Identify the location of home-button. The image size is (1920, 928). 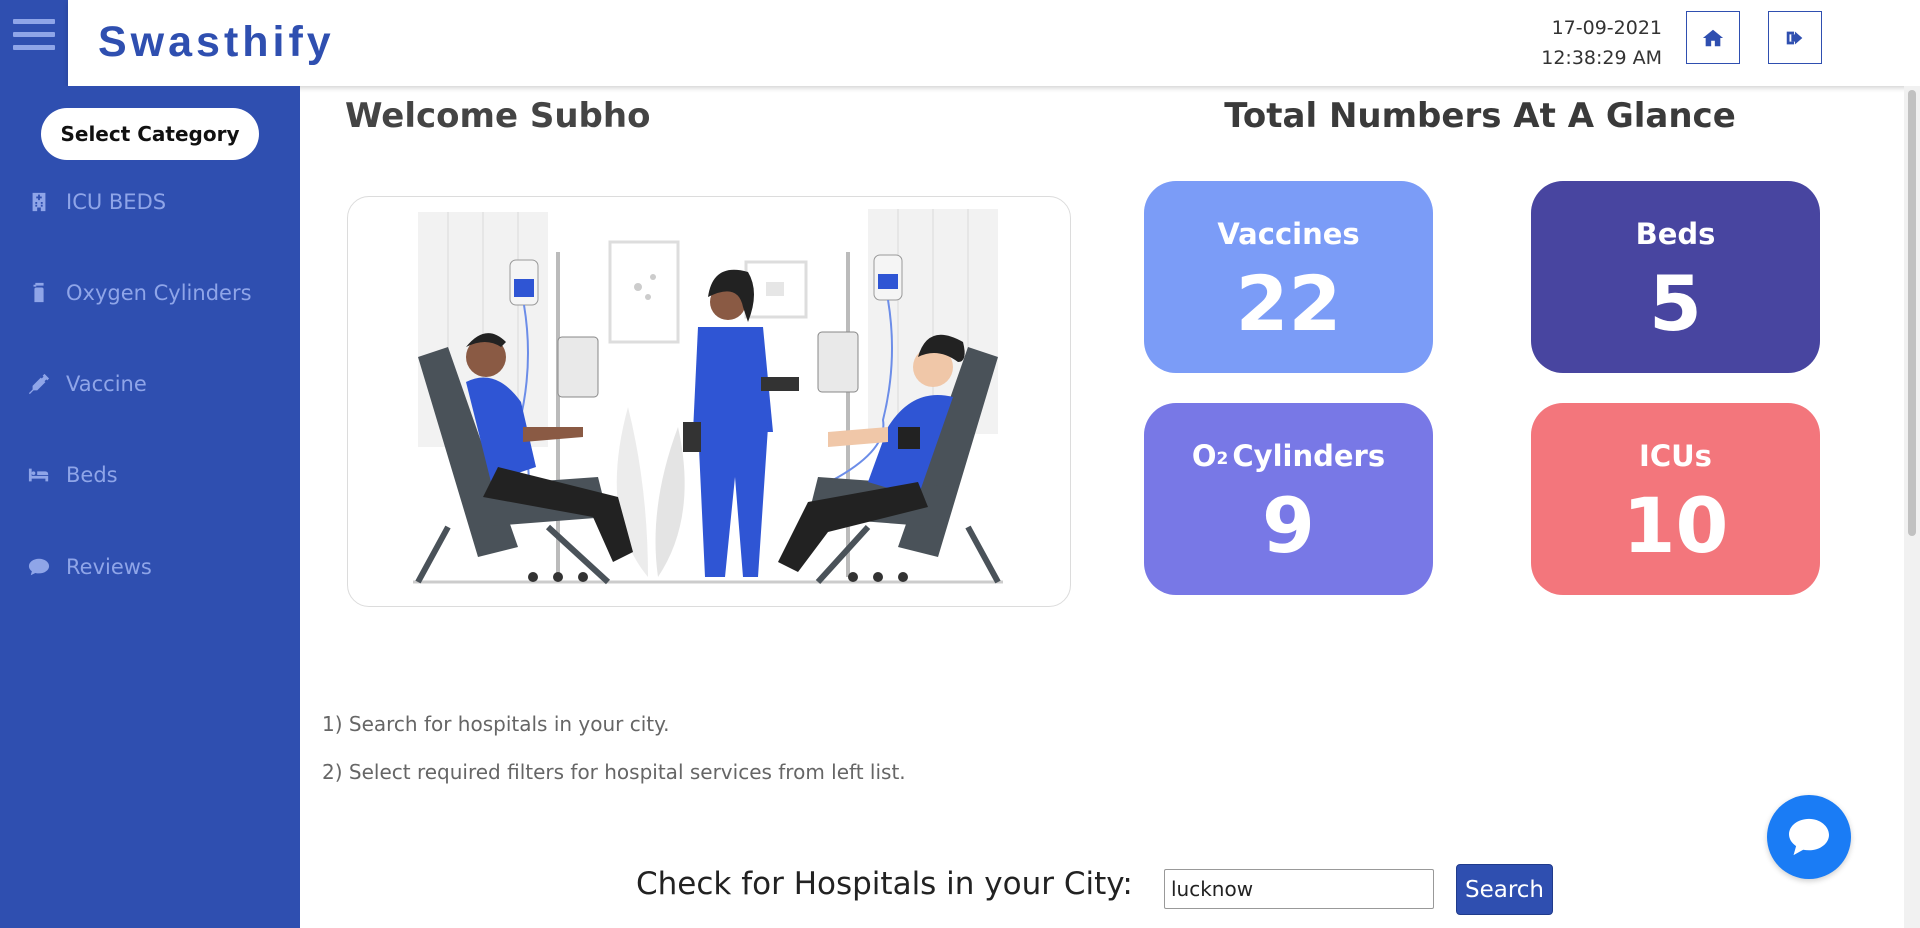
(1713, 37).